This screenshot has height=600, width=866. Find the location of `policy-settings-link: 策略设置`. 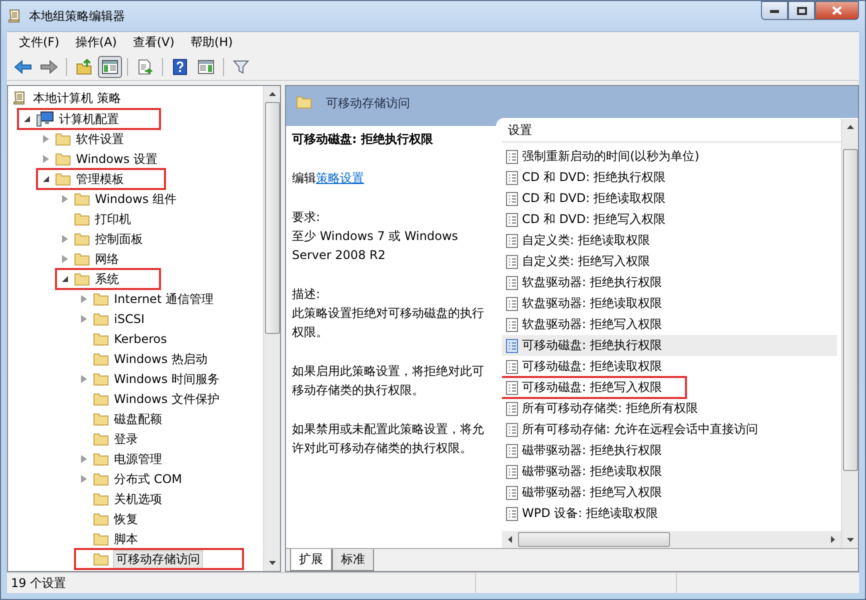

policy-settings-link: 策略设置 is located at coordinates (340, 178).